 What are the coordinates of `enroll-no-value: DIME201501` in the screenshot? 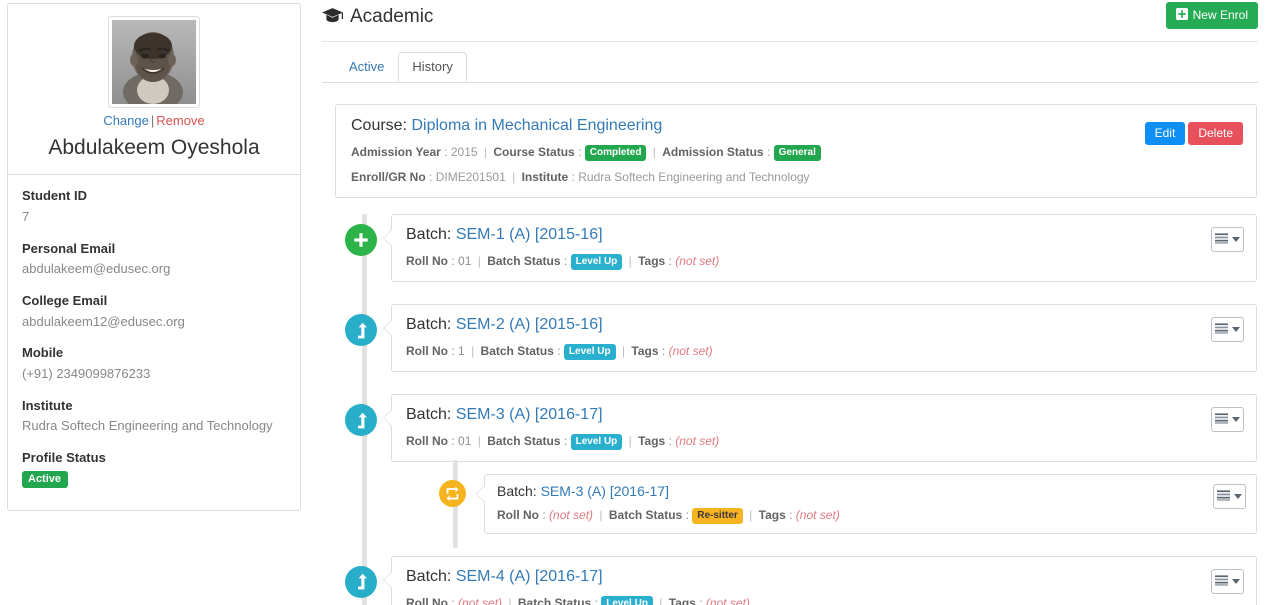 It's located at (470, 177).